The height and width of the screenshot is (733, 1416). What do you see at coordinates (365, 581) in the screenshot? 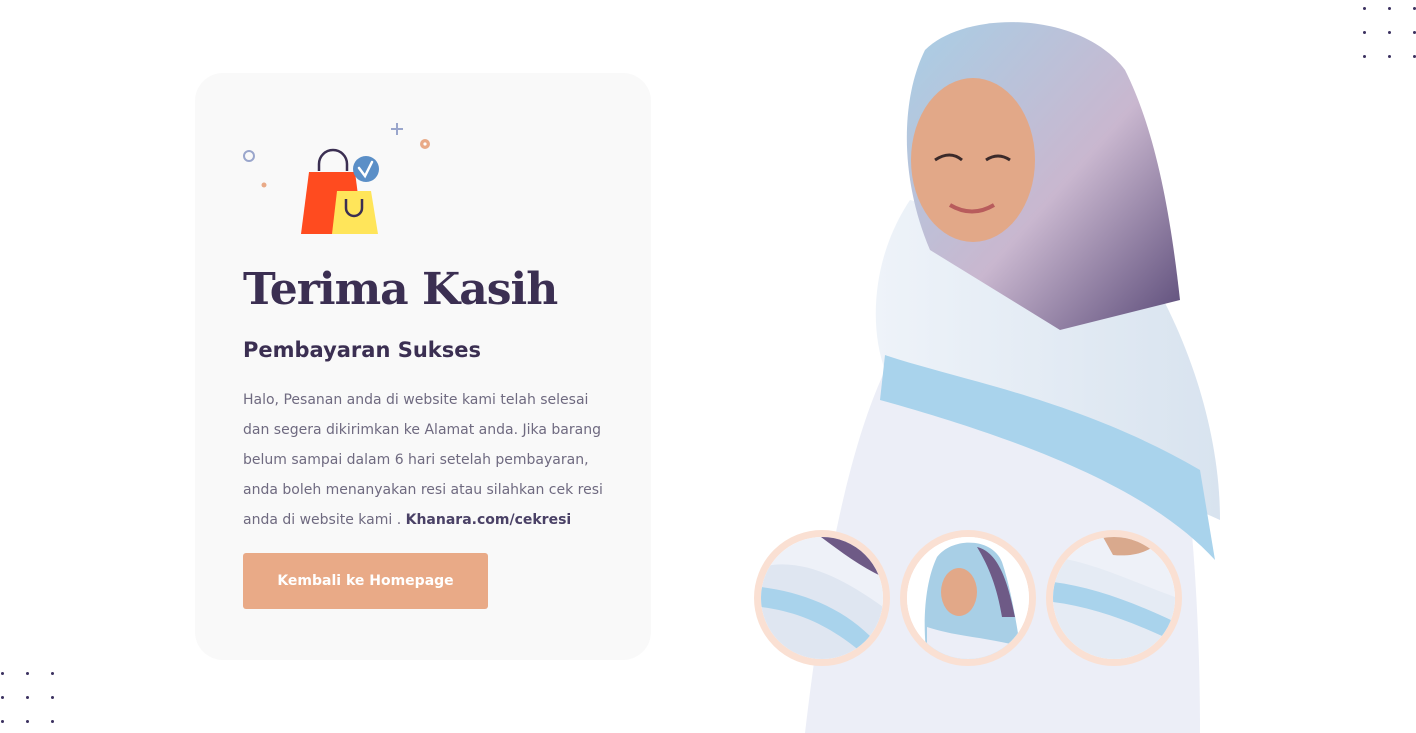
I see `back-to-homepage-button: Kembali ke Homepage` at bounding box center [365, 581].